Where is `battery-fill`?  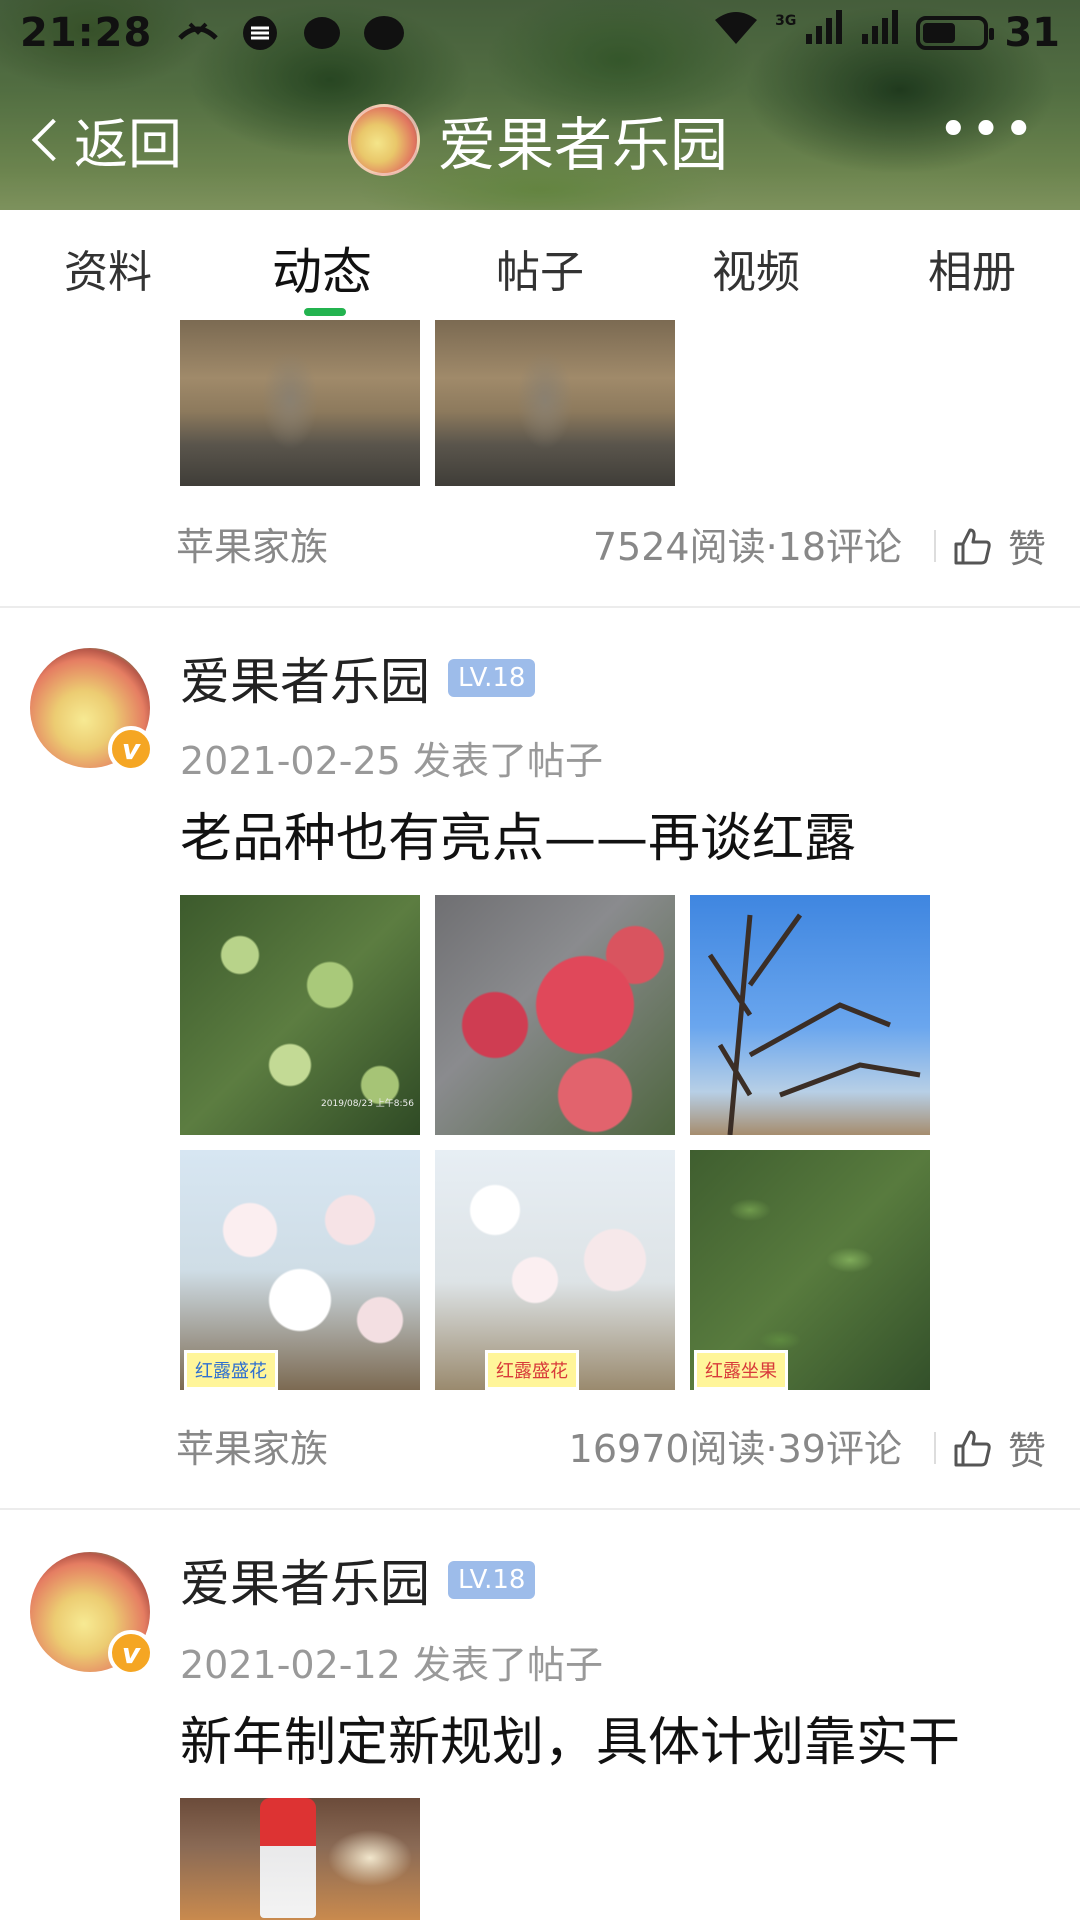
battery-fill is located at coordinates (939, 33).